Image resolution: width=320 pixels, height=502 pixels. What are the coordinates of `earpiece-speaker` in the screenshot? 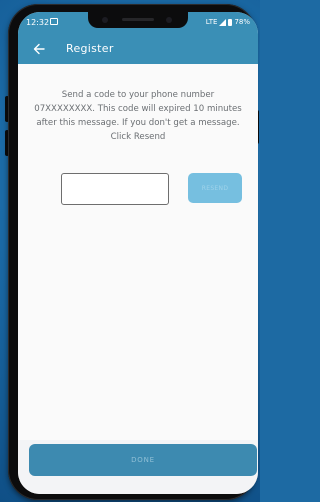 It's located at (138, 19).